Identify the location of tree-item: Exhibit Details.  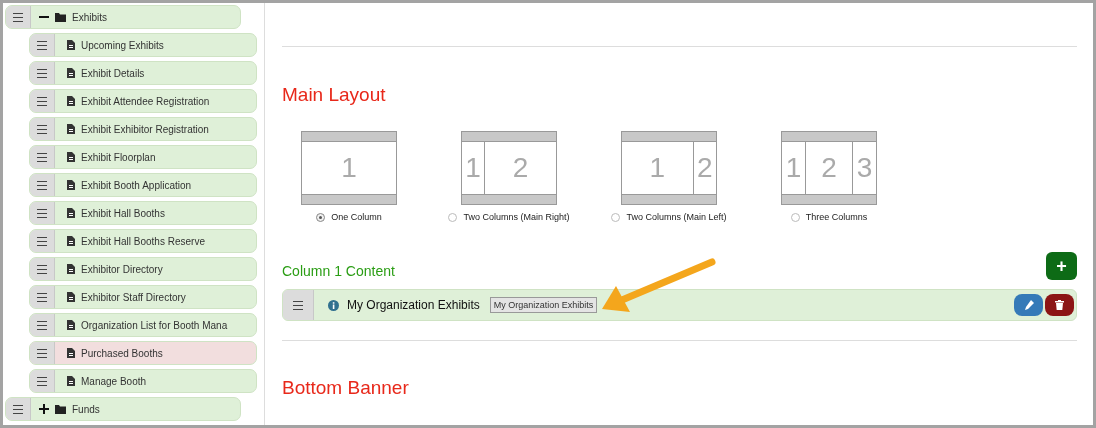
(143, 73).